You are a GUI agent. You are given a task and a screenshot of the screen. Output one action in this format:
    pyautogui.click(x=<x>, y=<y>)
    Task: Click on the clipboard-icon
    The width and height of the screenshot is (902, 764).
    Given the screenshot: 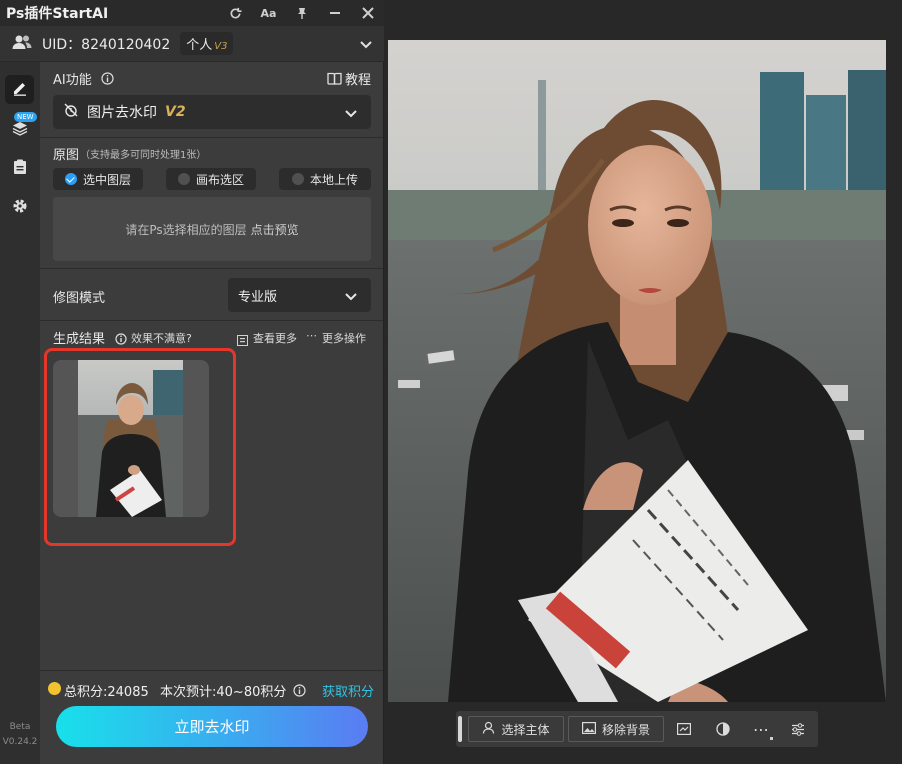 What is the action you would take?
    pyautogui.click(x=20, y=169)
    